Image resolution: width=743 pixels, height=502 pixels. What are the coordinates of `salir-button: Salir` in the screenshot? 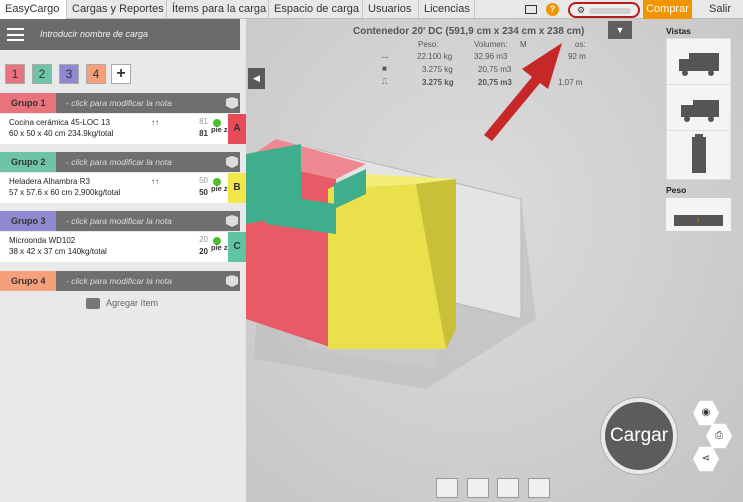 It's located at (720, 9).